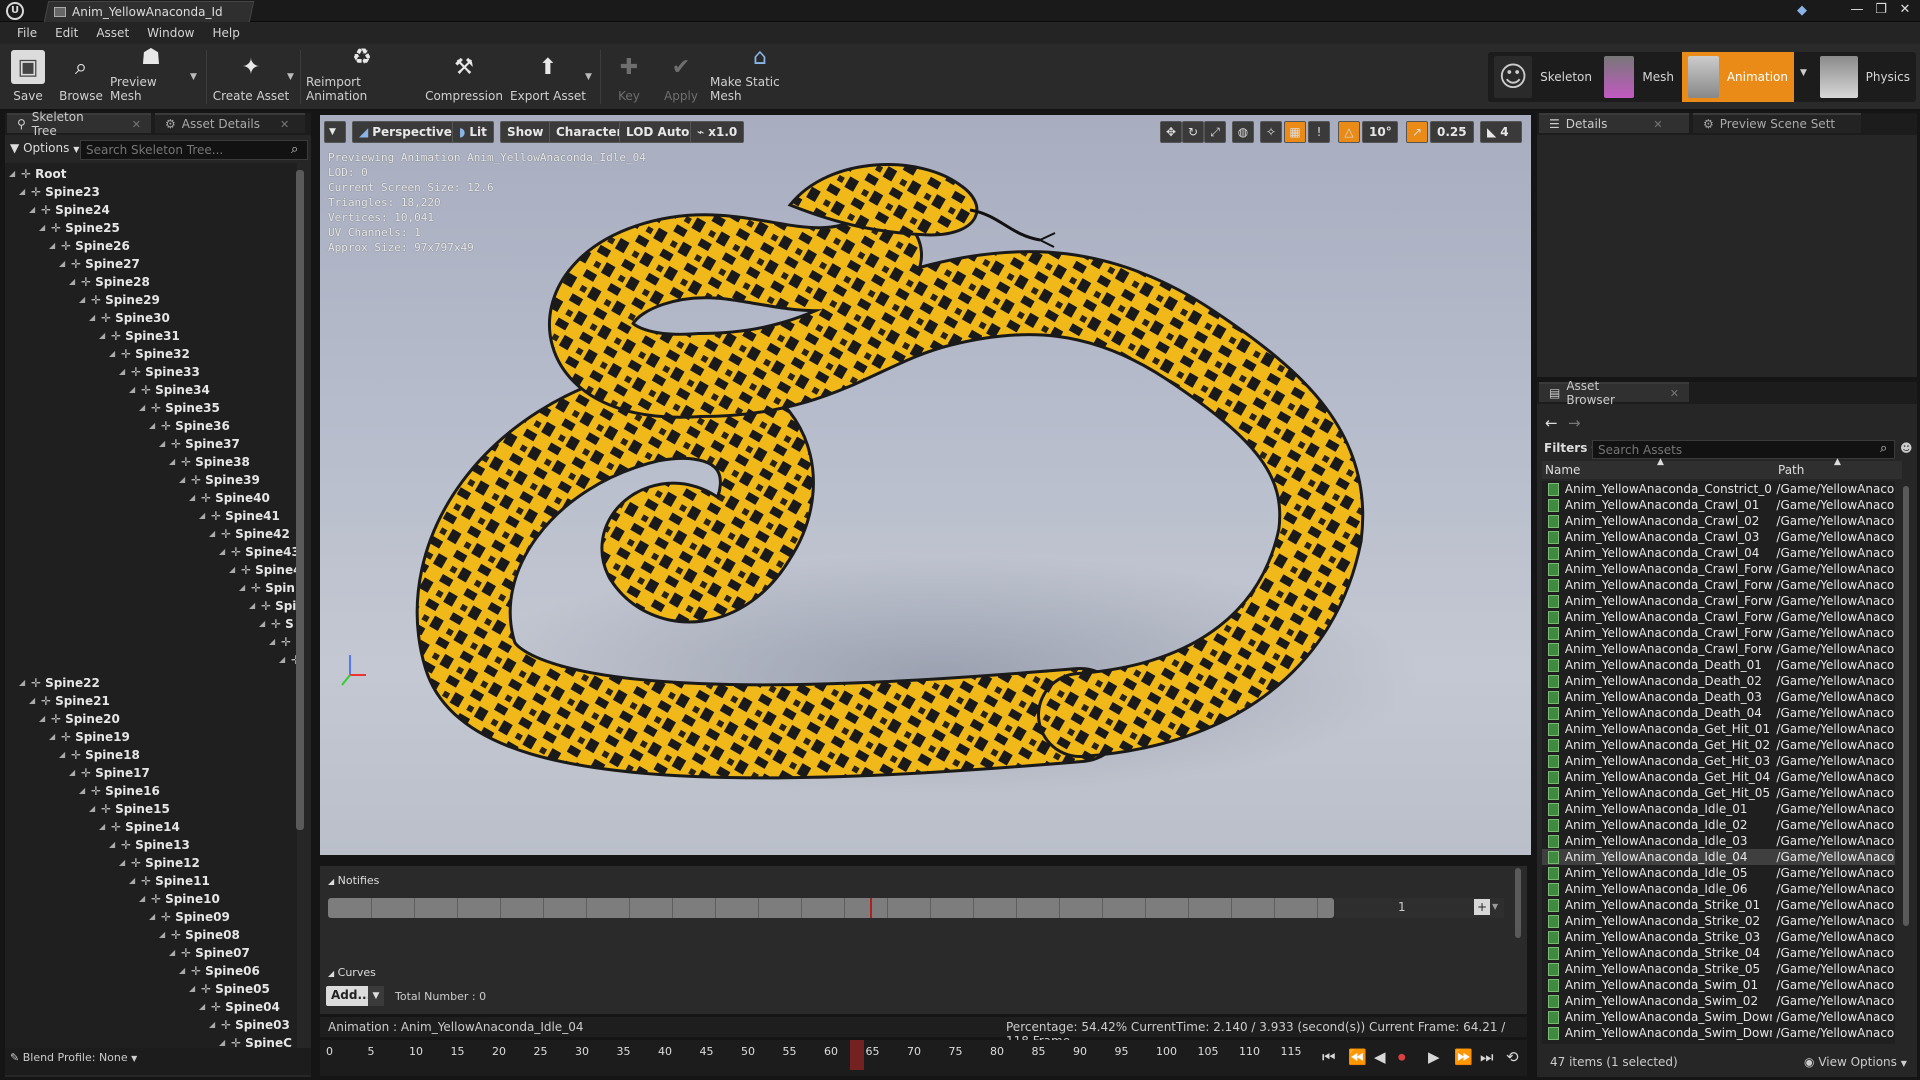  I want to click on asset-list-scrollbar, so click(1906, 706).